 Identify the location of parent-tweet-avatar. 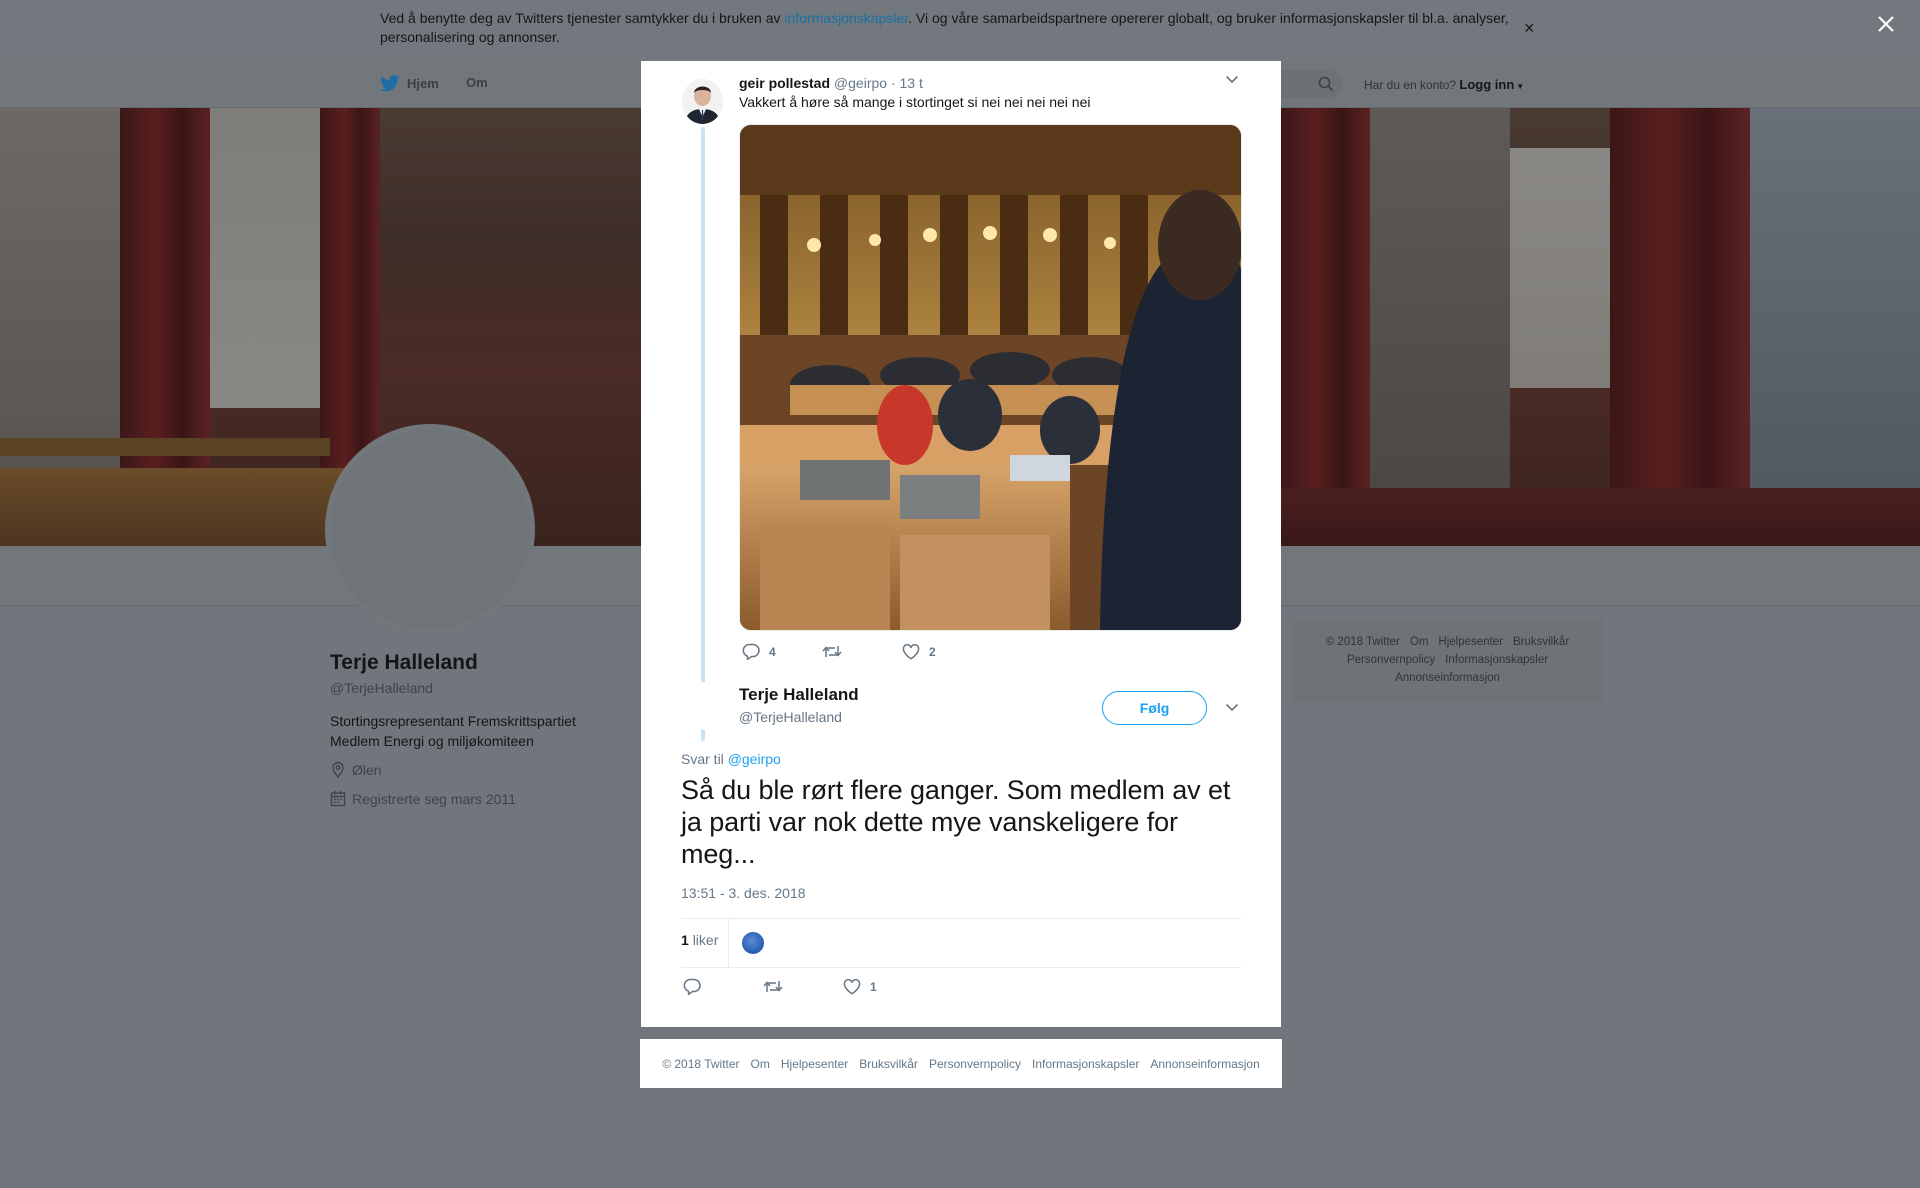
(702, 101).